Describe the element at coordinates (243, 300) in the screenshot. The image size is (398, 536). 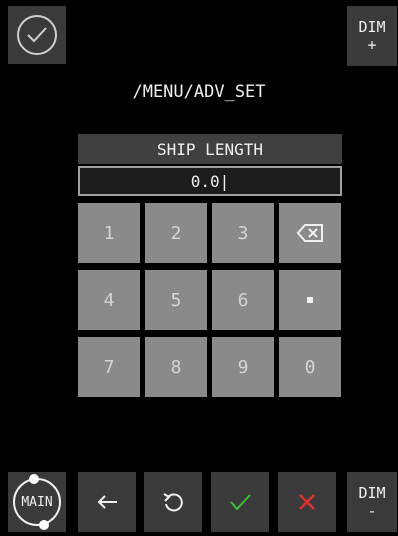
I see `key-6: 6` at that location.